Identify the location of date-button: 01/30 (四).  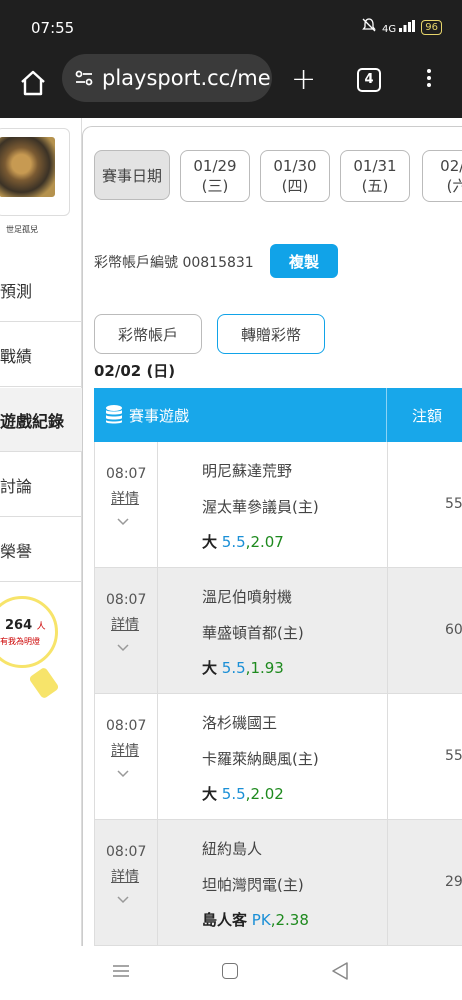
(295, 176).